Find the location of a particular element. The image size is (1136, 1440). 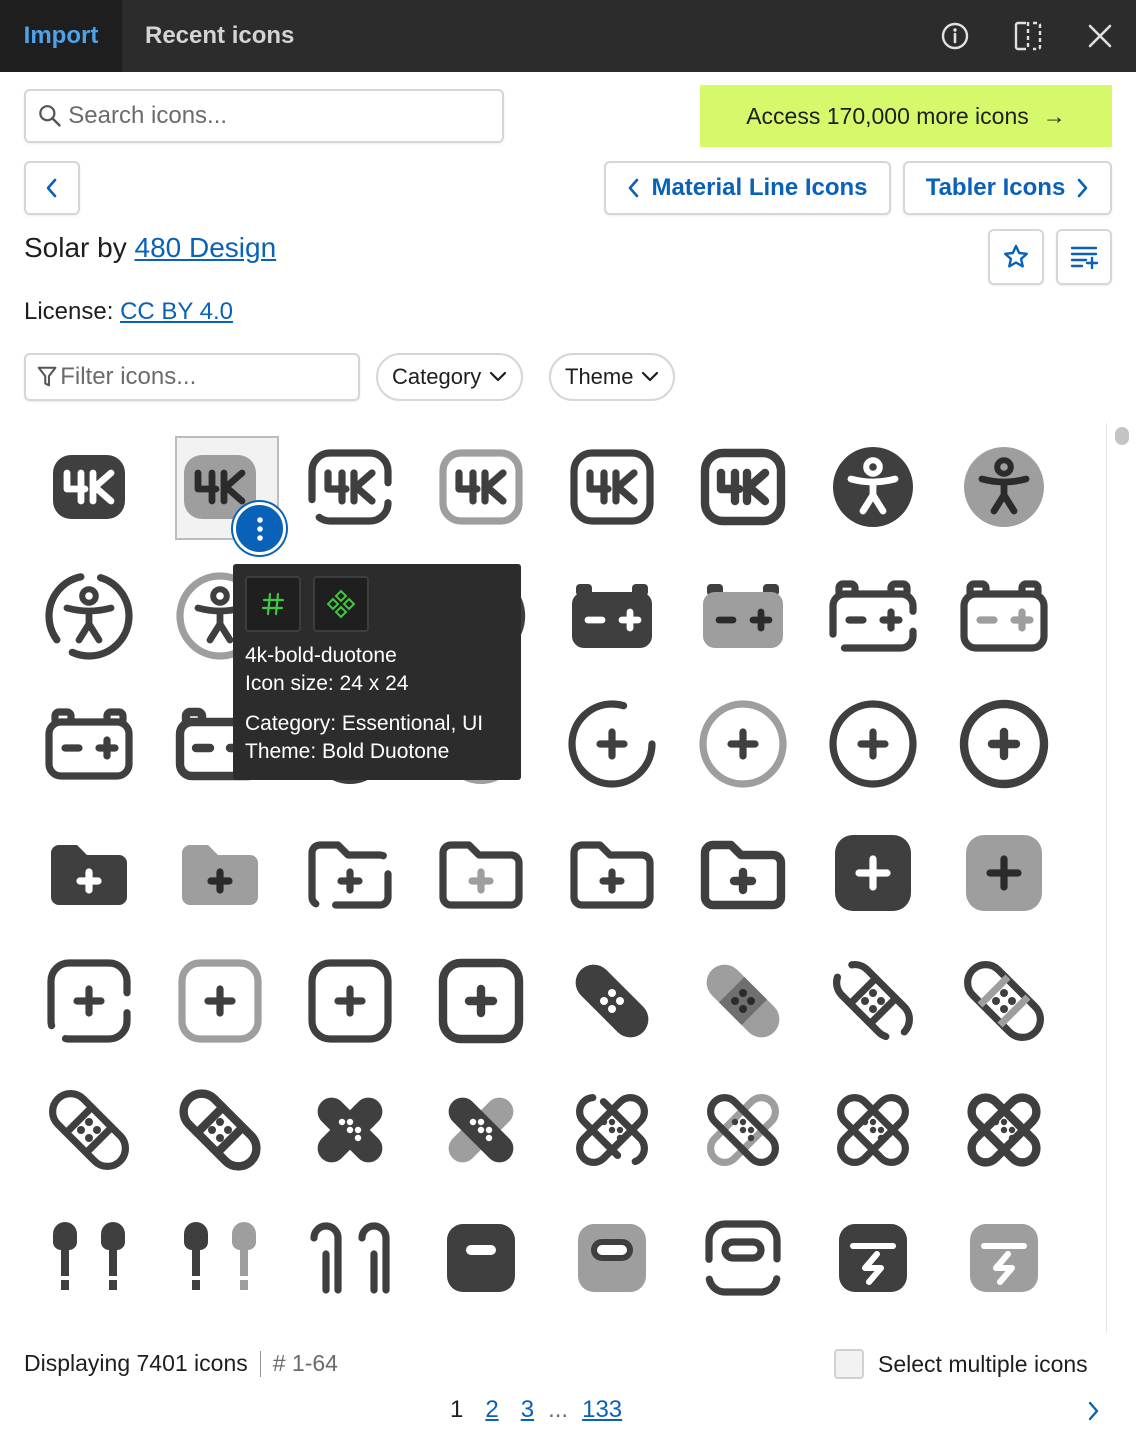

adhesive-plaster-outline-icon is located at coordinates (220, 1130).